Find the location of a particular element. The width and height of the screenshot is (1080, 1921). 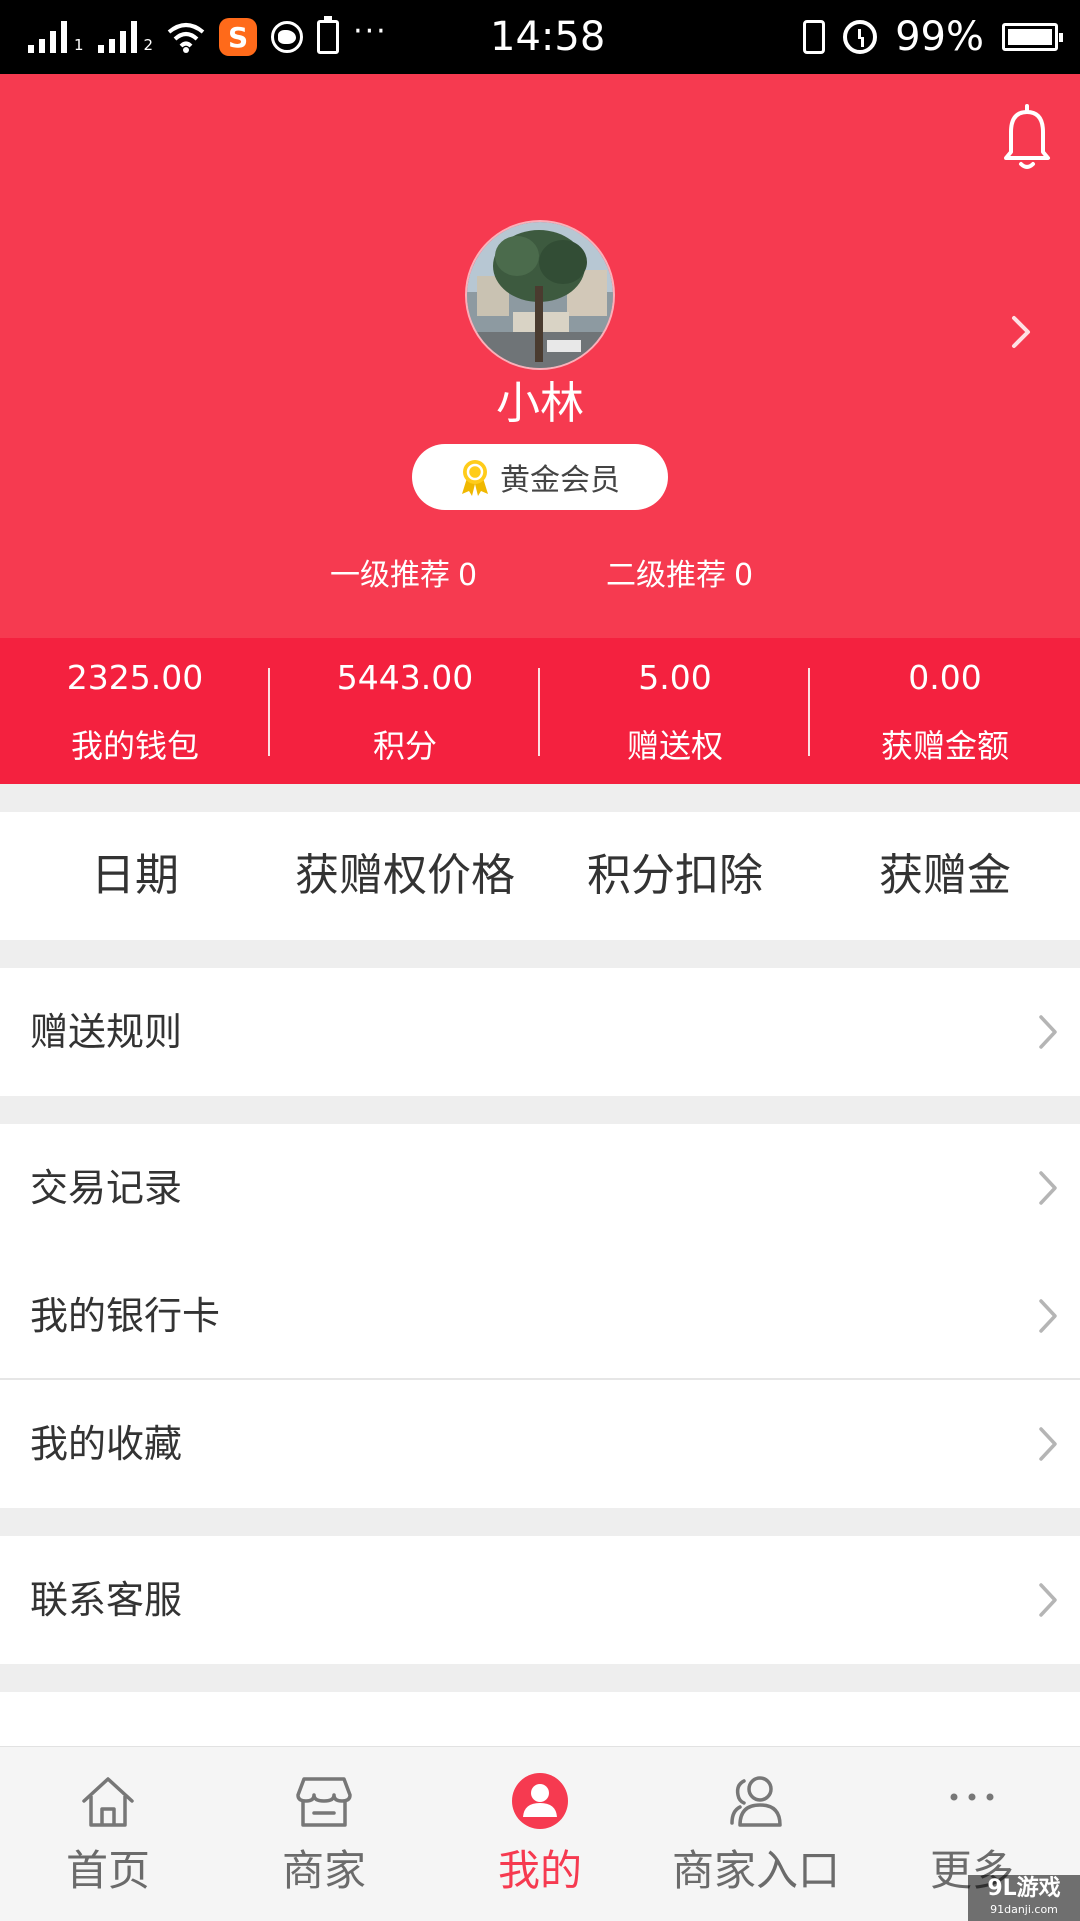

stat-received-amount: 0.00 获赠金额 is located at coordinates (945, 711).